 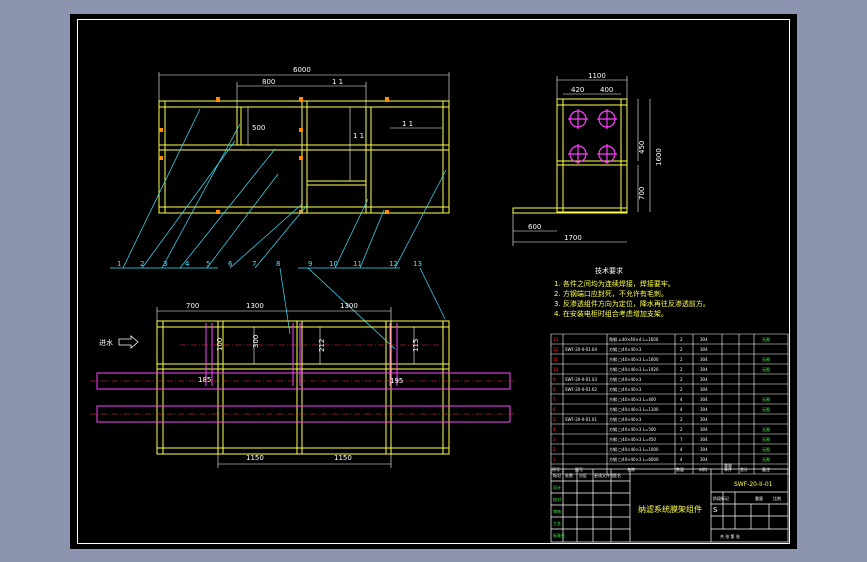 What do you see at coordinates (632, 399) in the screenshot?
I see `part-row-name: 方钢 □40×40×3 L=400` at bounding box center [632, 399].